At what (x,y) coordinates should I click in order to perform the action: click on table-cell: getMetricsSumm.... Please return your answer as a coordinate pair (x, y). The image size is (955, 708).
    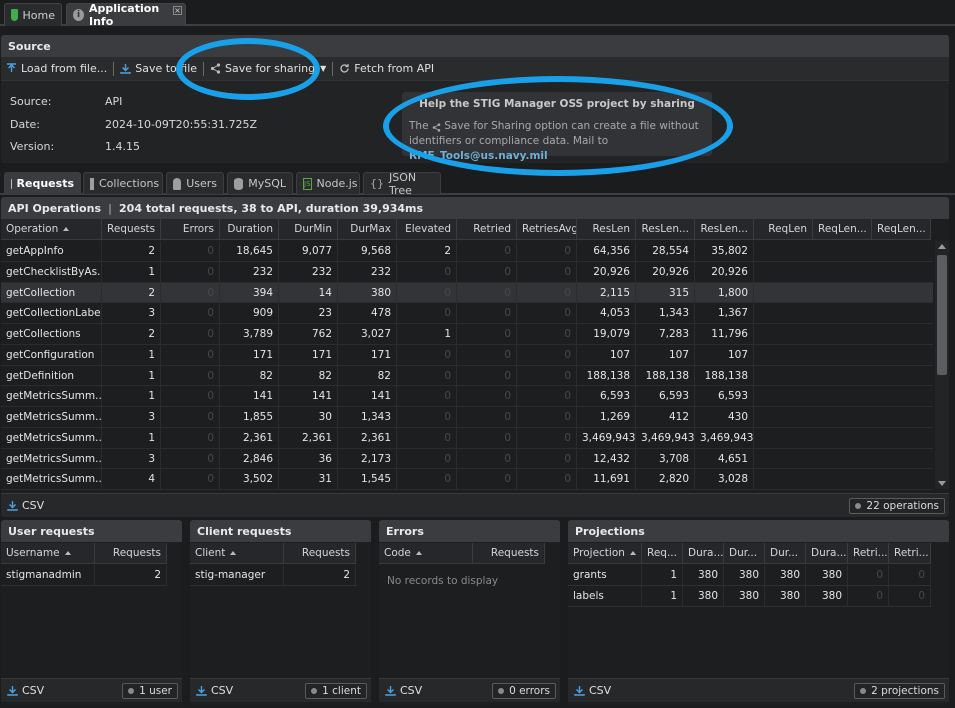
    Looking at the image, I should click on (51, 396).